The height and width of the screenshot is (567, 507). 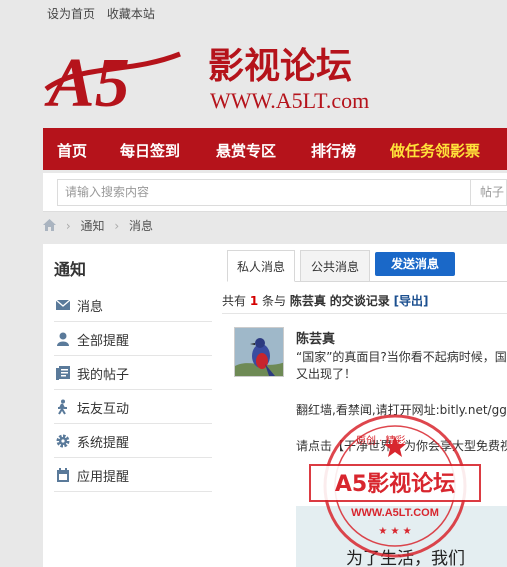 I want to click on sidebar-item-label: 消息, so click(x=90, y=307).